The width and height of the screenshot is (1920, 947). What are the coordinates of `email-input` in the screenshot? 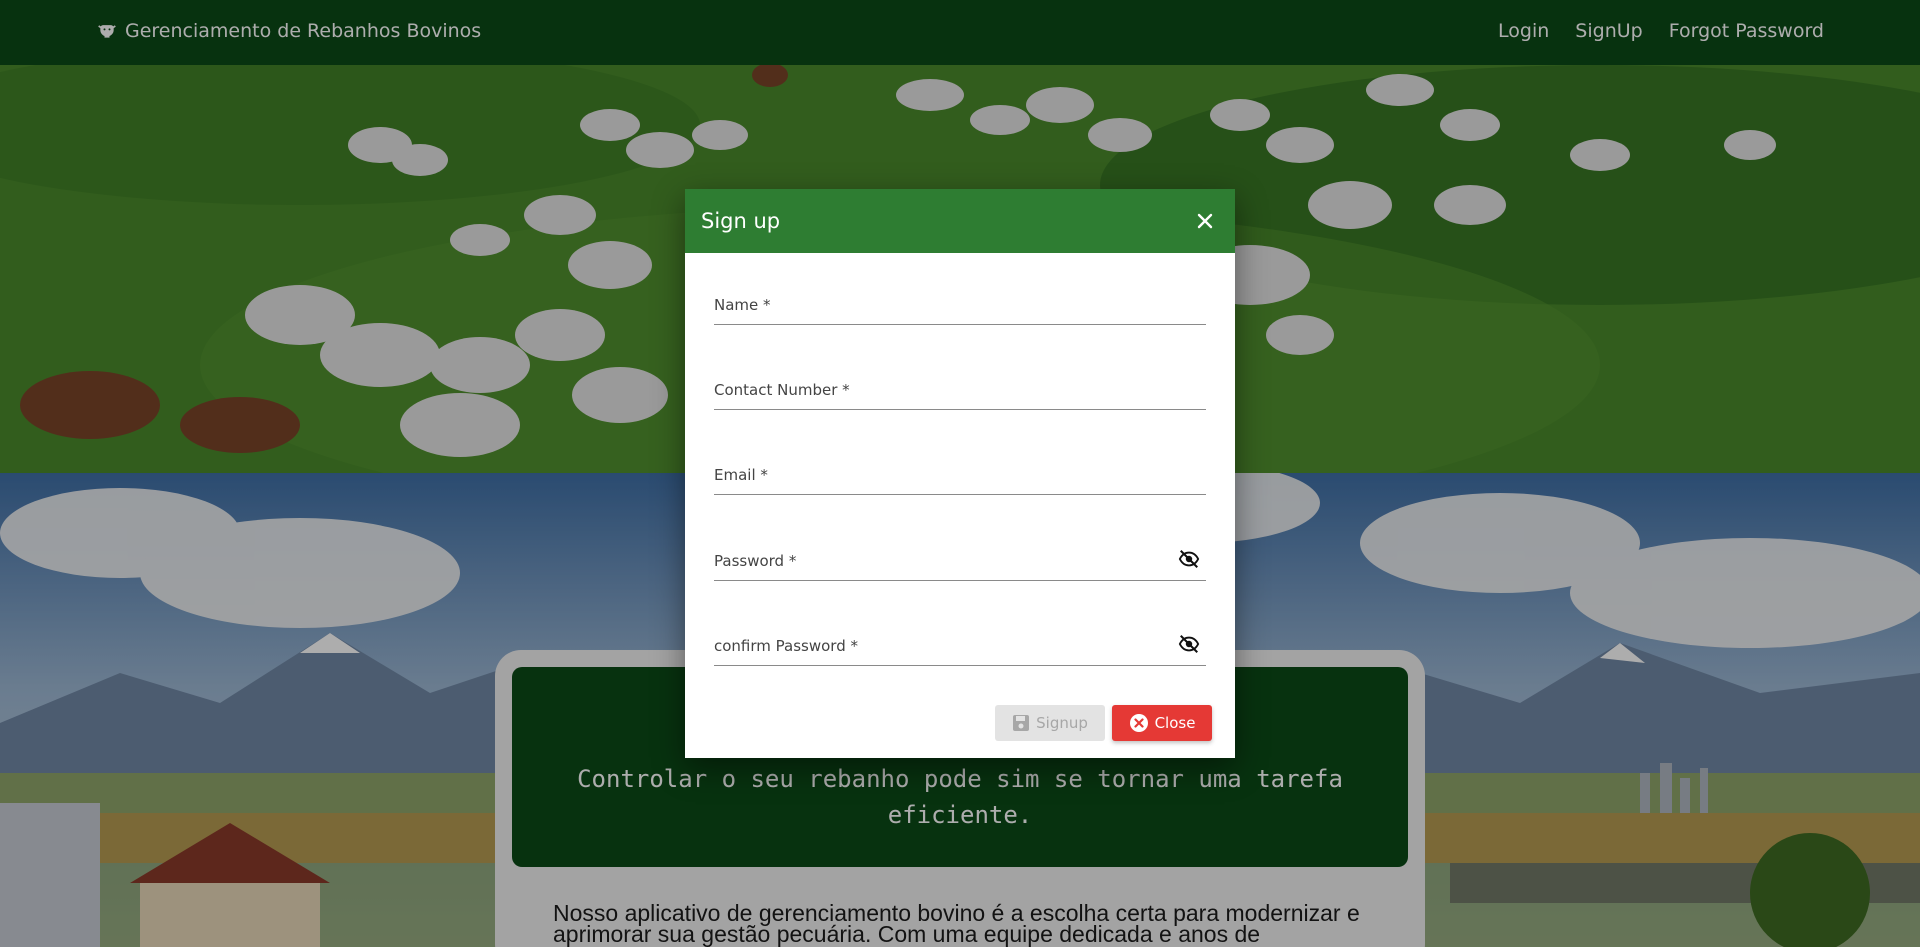 It's located at (960, 470).